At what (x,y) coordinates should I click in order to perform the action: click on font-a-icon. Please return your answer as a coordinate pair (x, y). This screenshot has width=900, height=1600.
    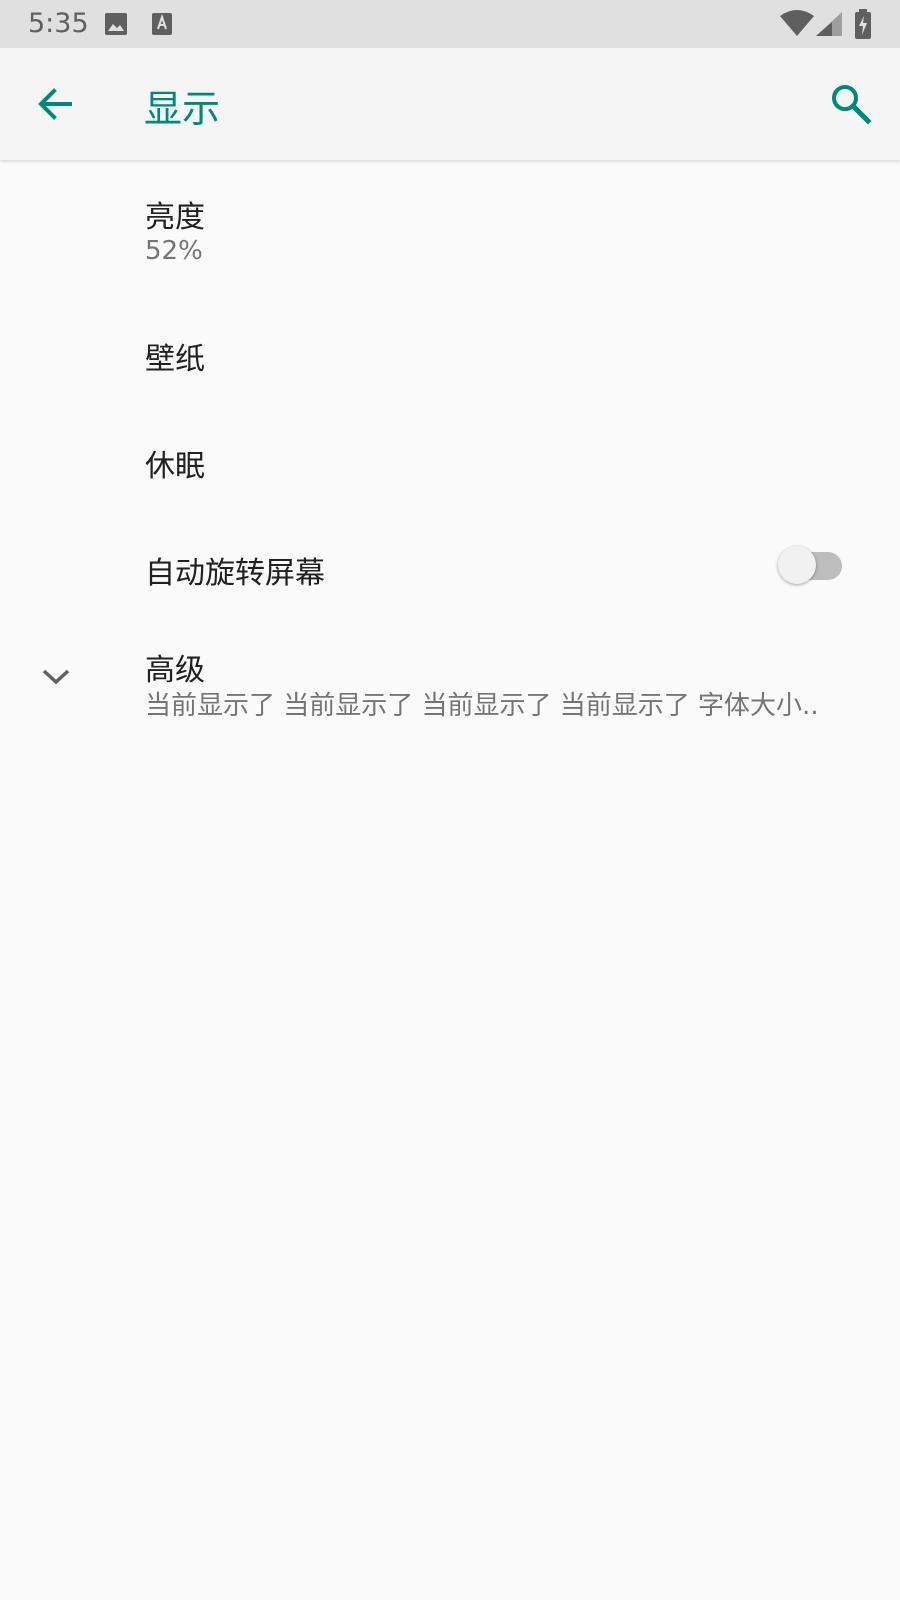
    Looking at the image, I should click on (162, 26).